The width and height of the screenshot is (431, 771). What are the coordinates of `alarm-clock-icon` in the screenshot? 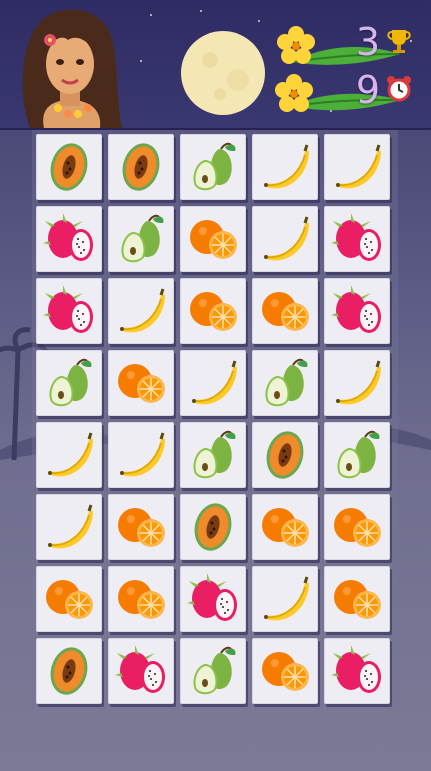 It's located at (399, 89).